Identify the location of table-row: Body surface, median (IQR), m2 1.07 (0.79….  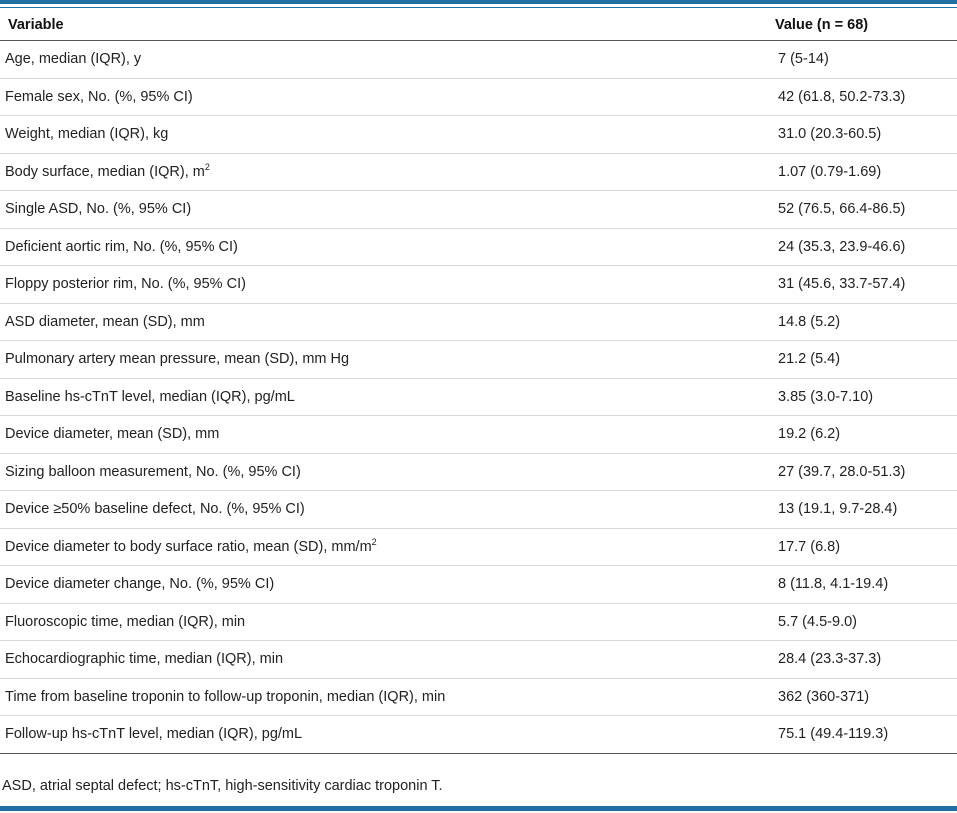
(478, 172).